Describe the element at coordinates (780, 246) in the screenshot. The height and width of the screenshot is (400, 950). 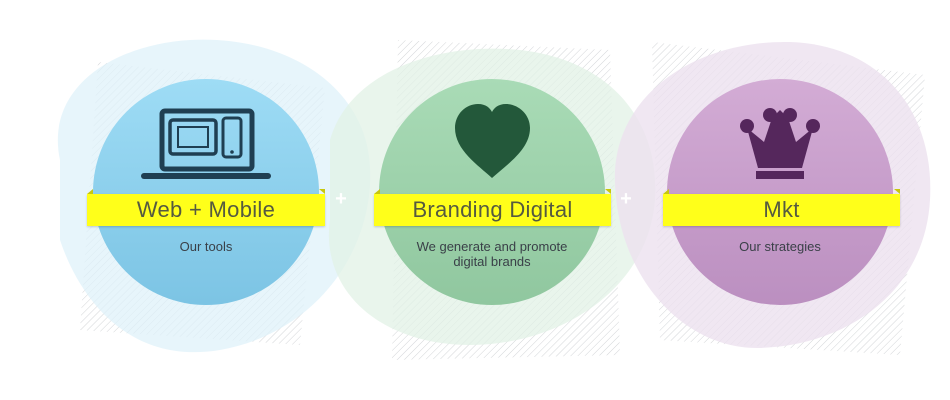
I see `service-caption-mkt: Our strategies` at that location.